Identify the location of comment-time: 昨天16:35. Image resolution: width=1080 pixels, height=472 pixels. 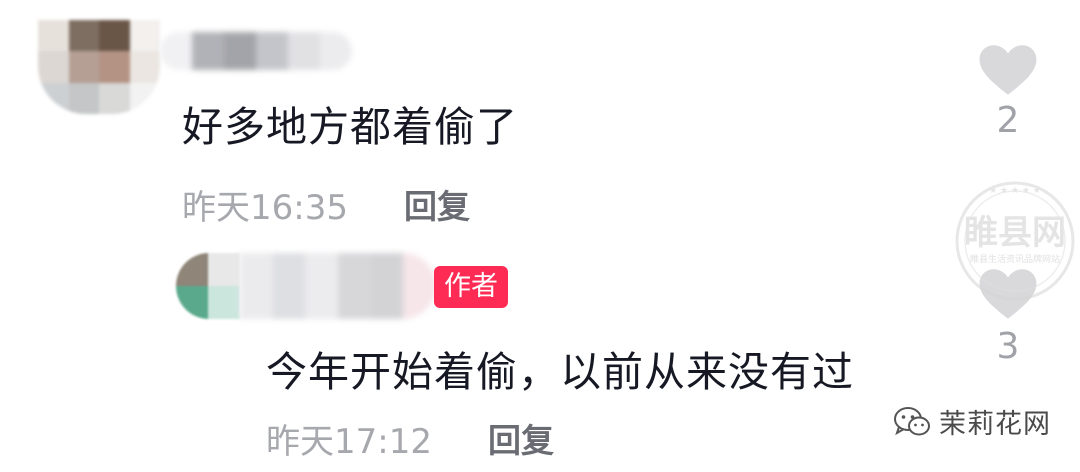
(265, 208).